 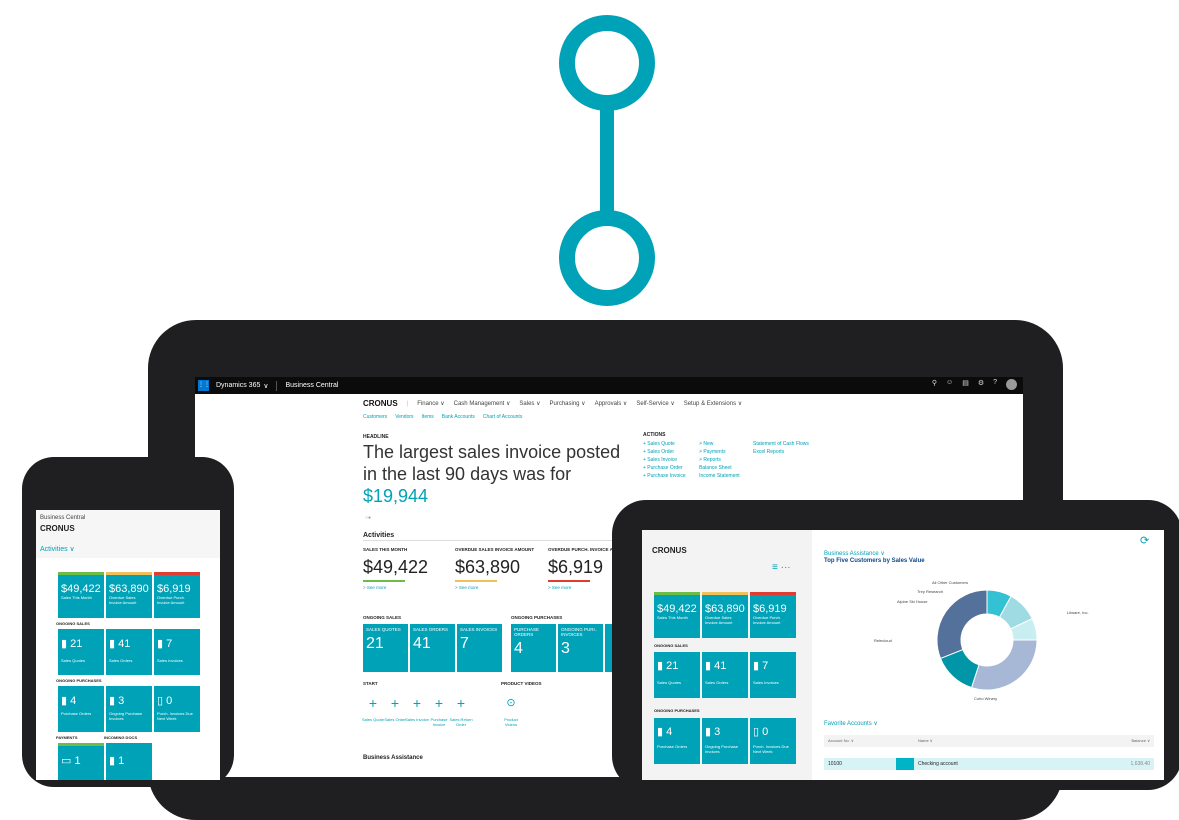 I want to click on start-sales-return: Sales Return Order, so click(x=461, y=722).